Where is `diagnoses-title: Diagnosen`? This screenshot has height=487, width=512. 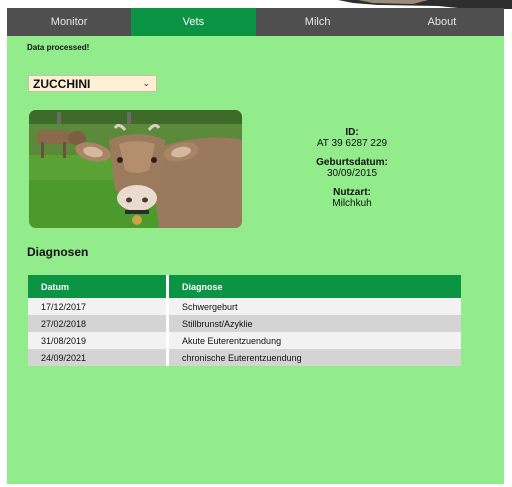
diagnoses-title: Diagnosen is located at coordinates (58, 252).